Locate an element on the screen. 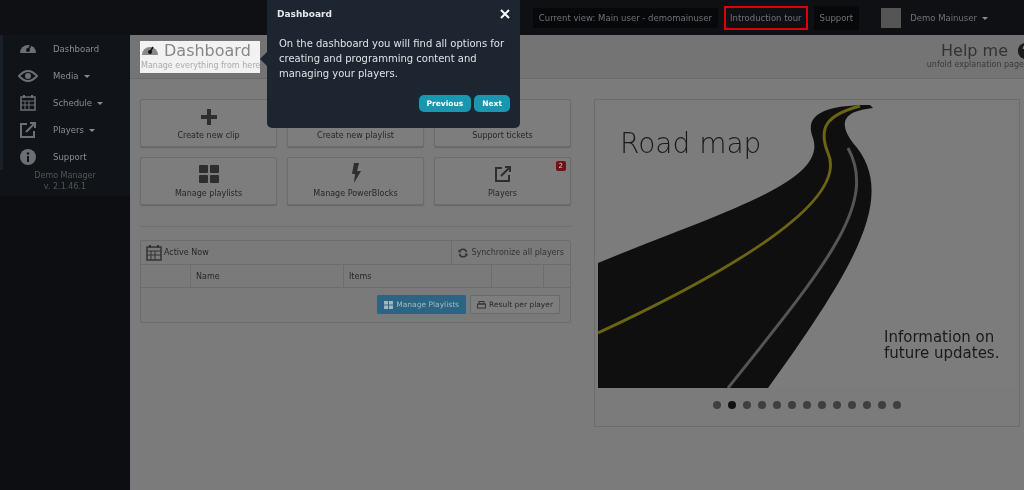 The height and width of the screenshot is (490, 1024). current-view-label: Current view: Main user - demomainuser is located at coordinates (625, 17).